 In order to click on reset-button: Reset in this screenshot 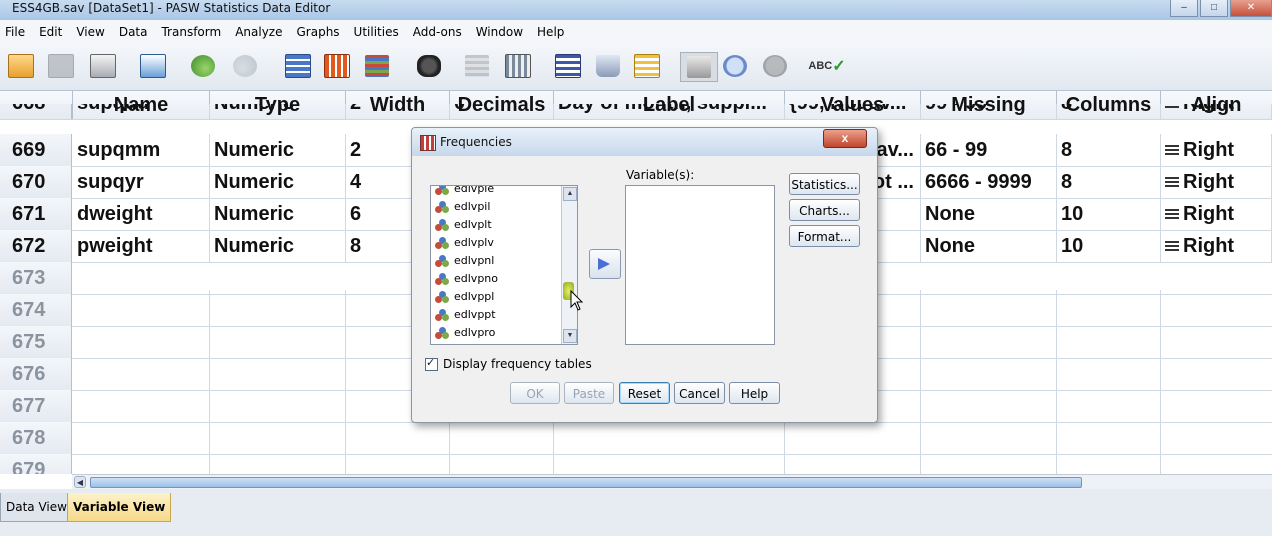, I will do `click(644, 393)`.